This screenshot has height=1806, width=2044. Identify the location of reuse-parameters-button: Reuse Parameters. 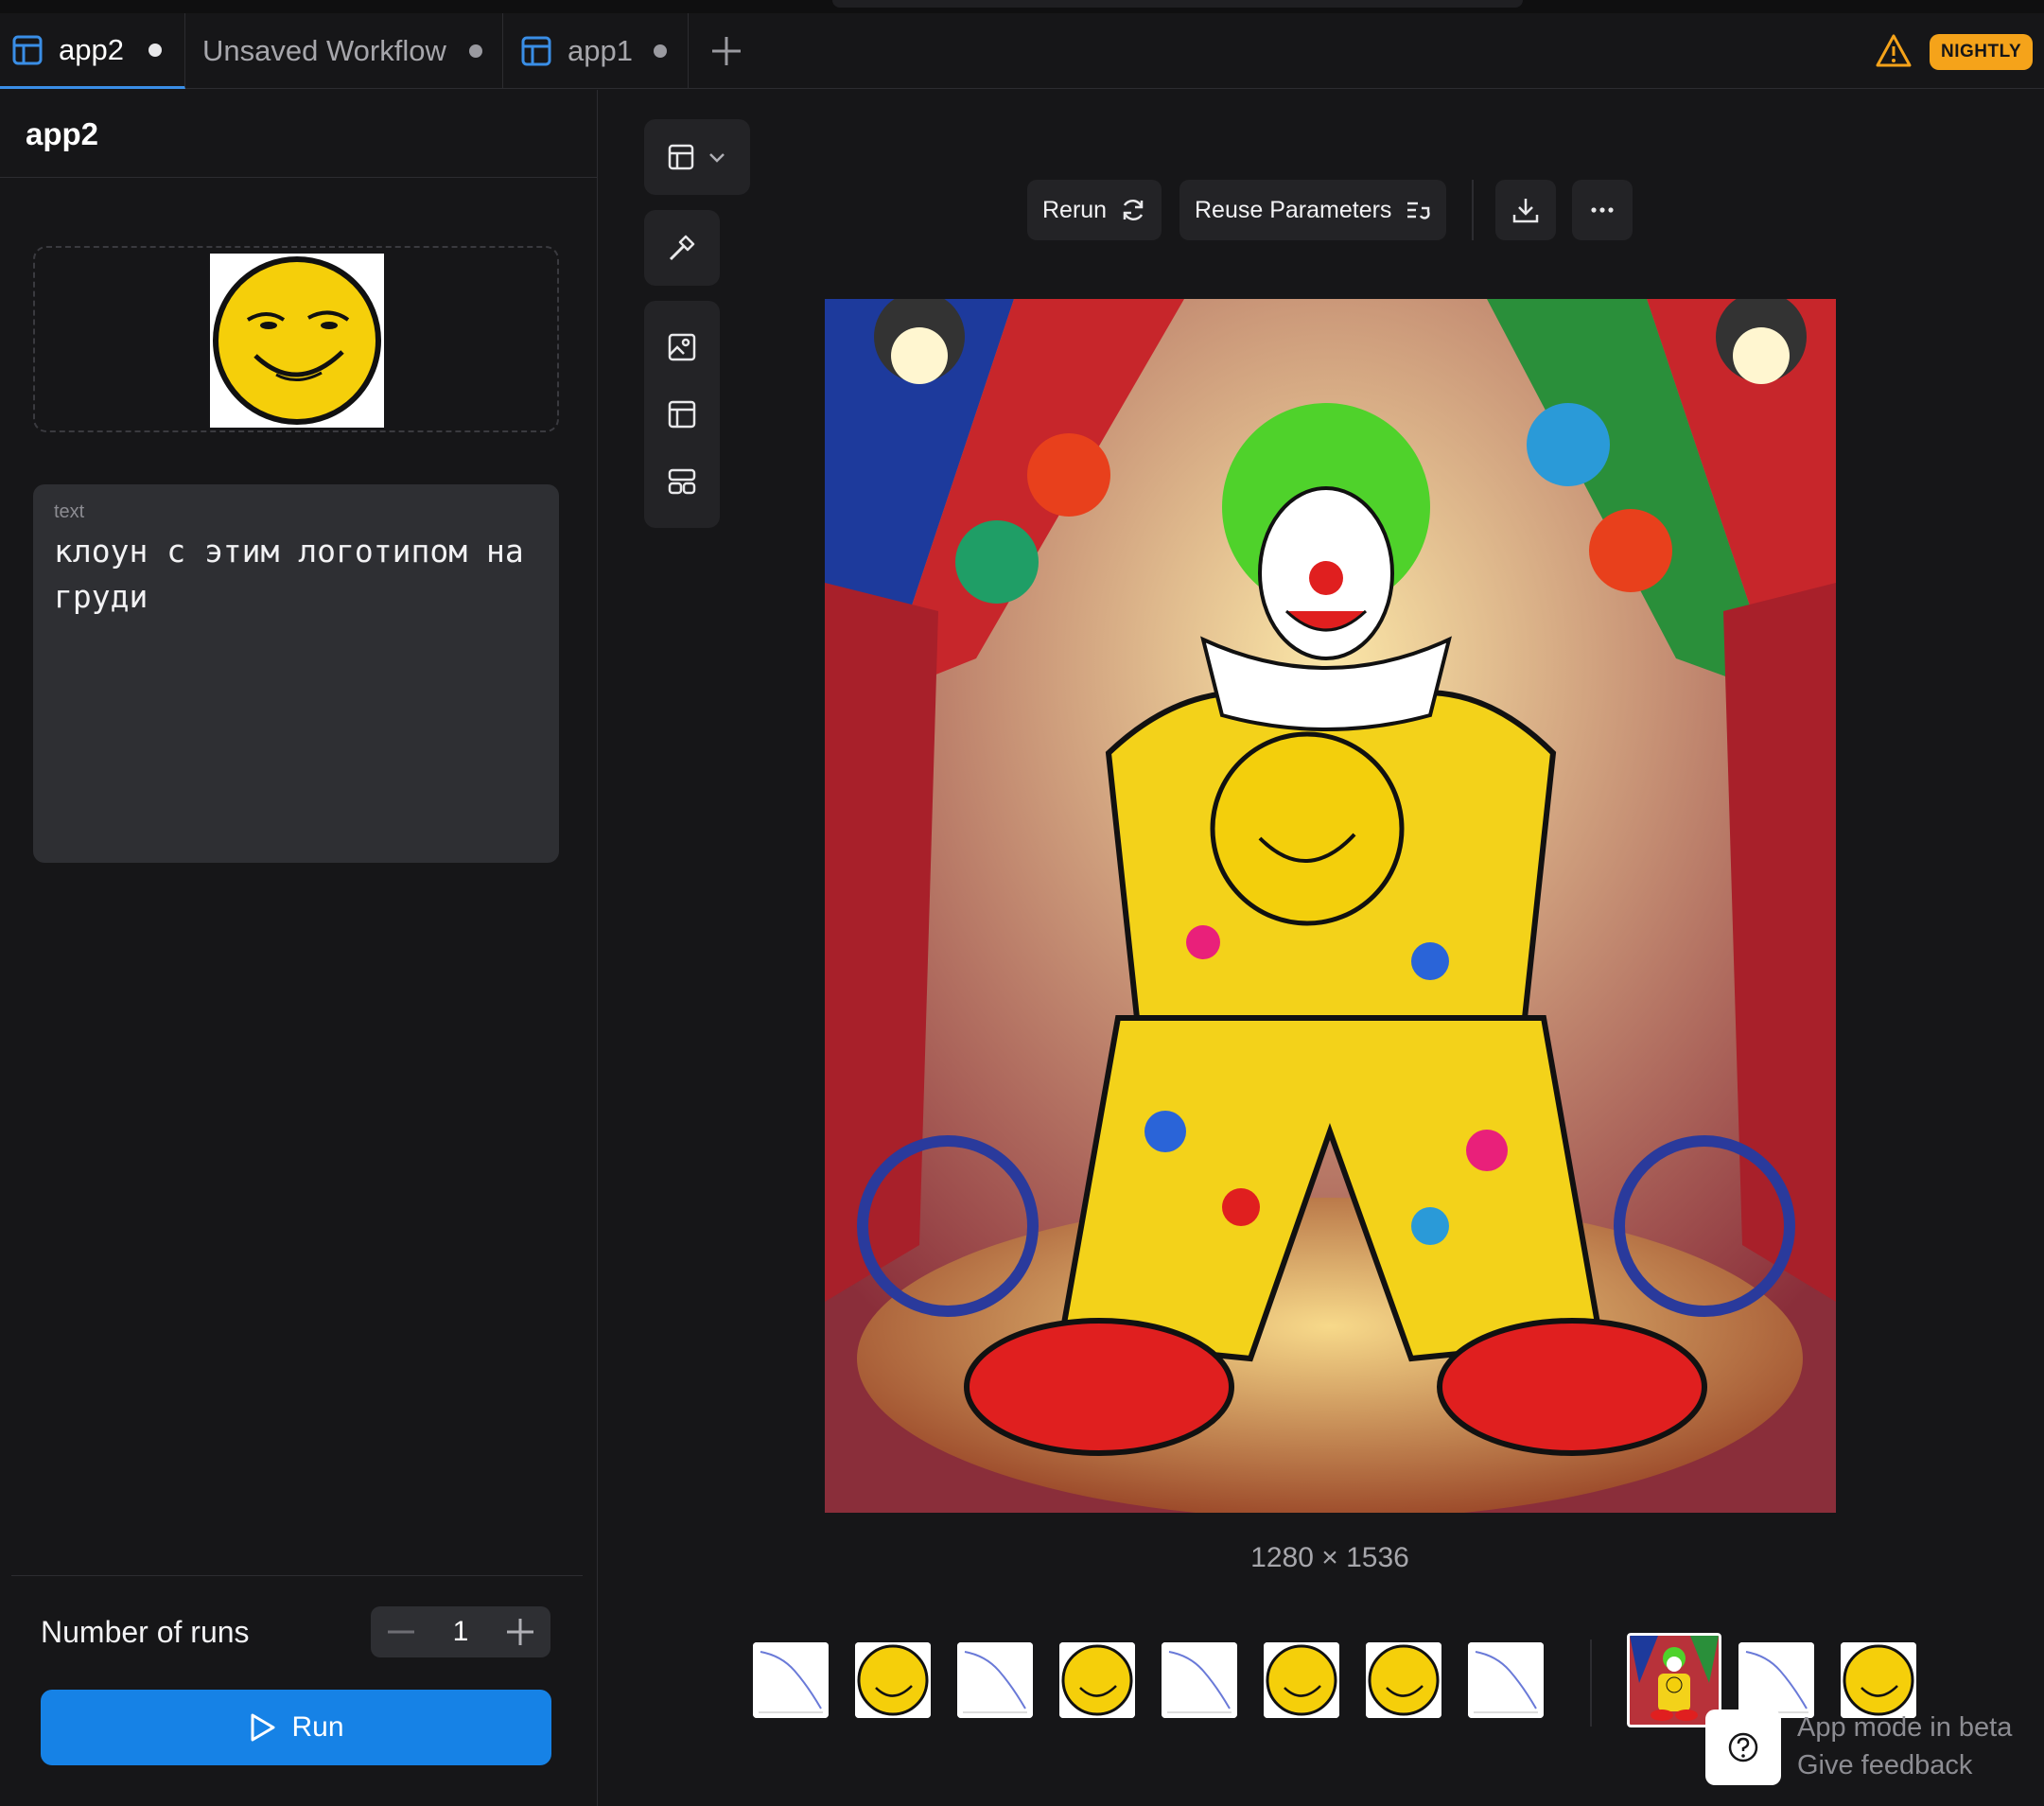
(1313, 210).